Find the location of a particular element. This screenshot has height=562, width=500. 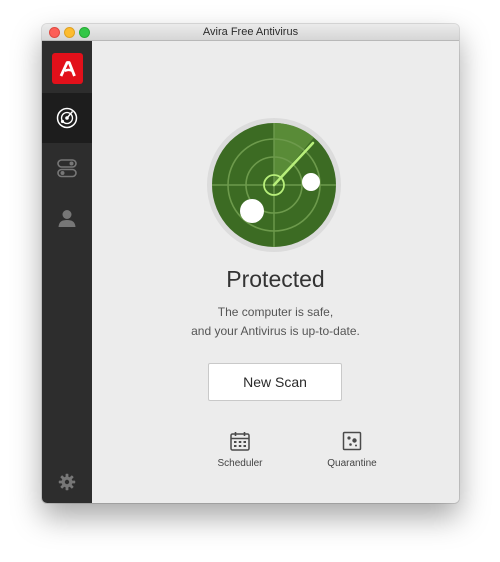

radar-icon is located at coordinates (67, 118).